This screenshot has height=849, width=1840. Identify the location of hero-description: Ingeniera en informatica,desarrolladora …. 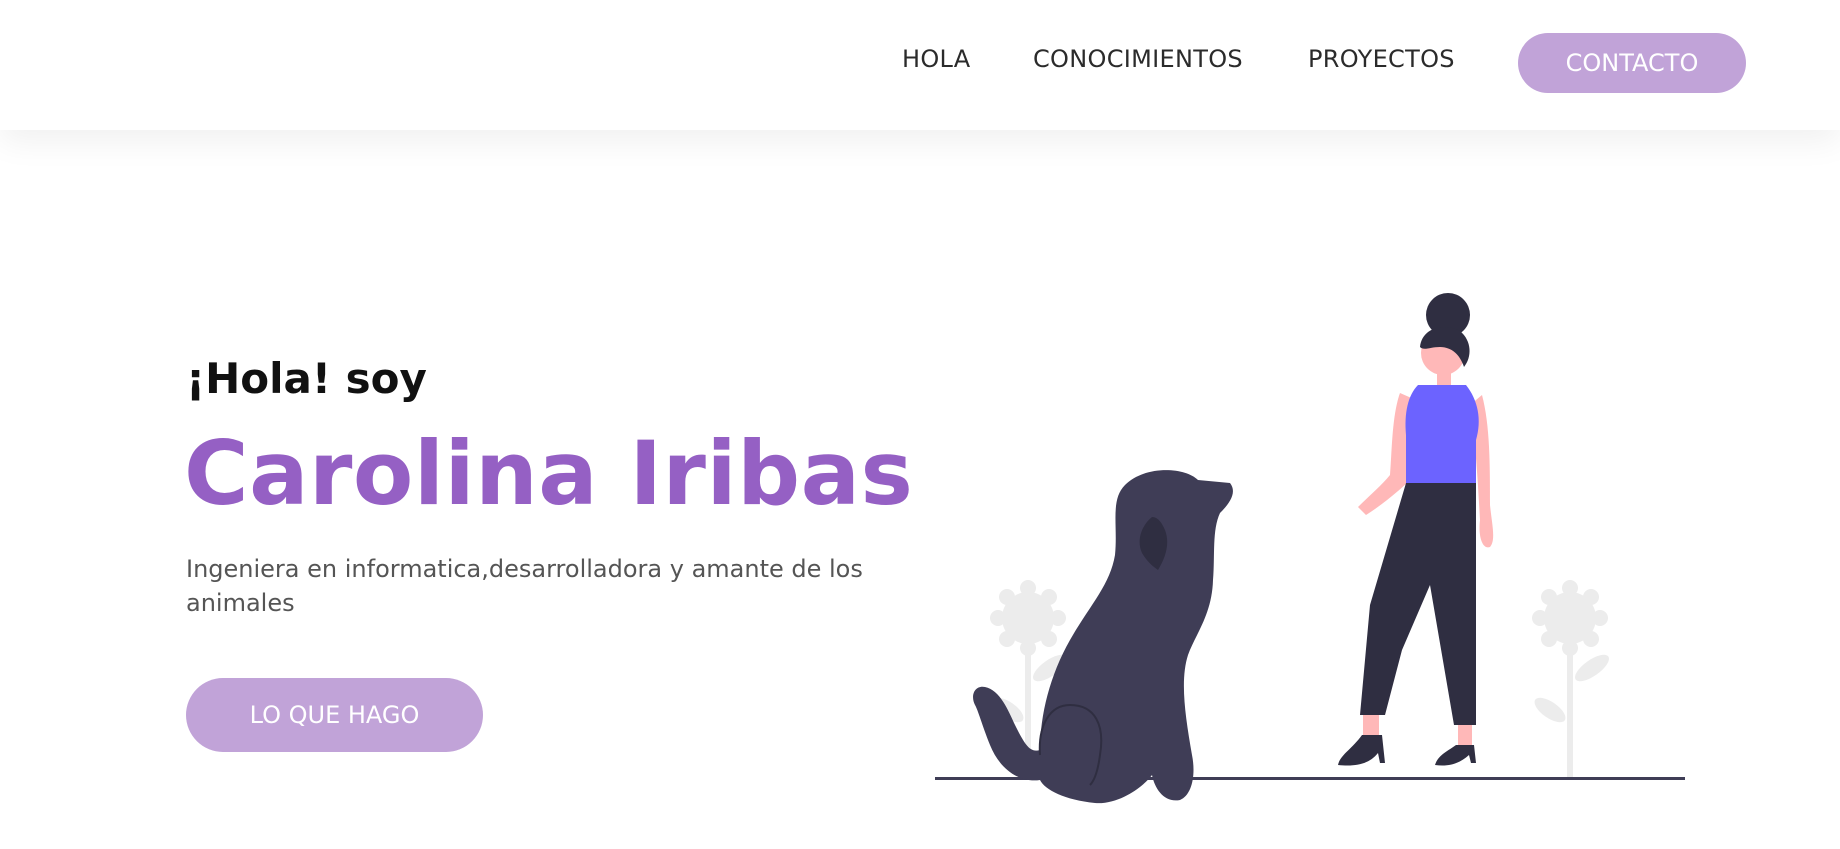
(524, 586).